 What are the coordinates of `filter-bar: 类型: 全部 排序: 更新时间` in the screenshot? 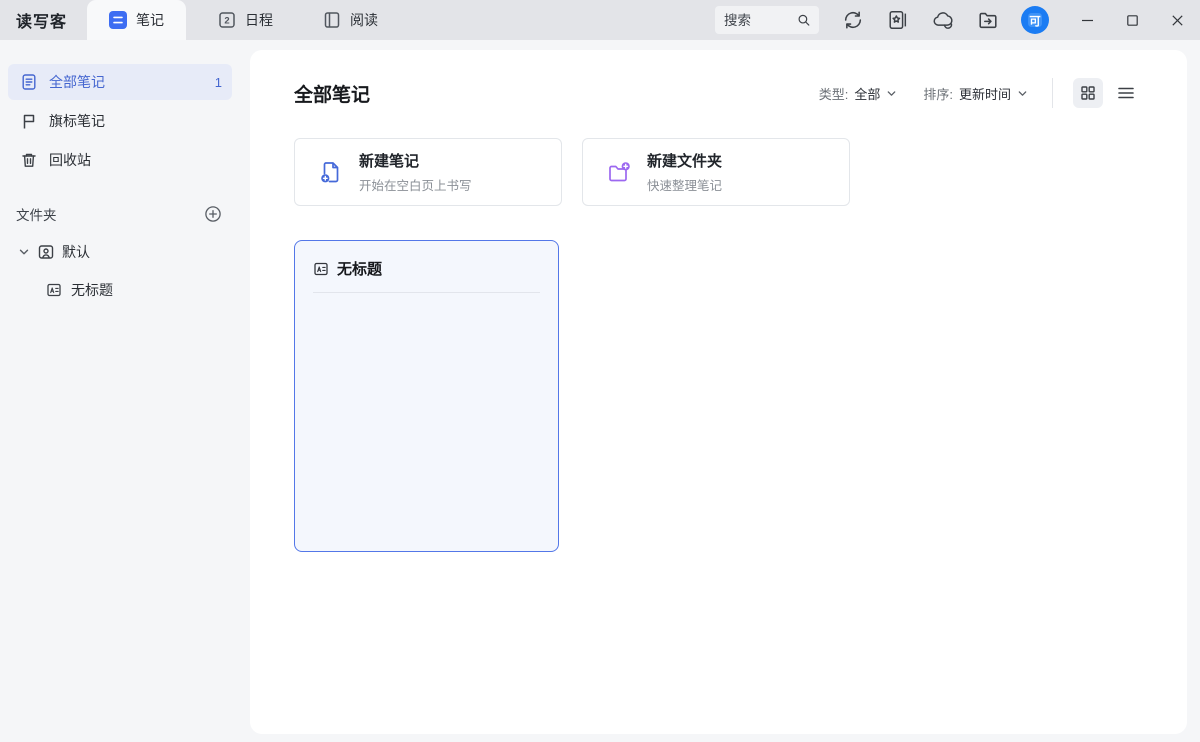 It's located at (980, 93).